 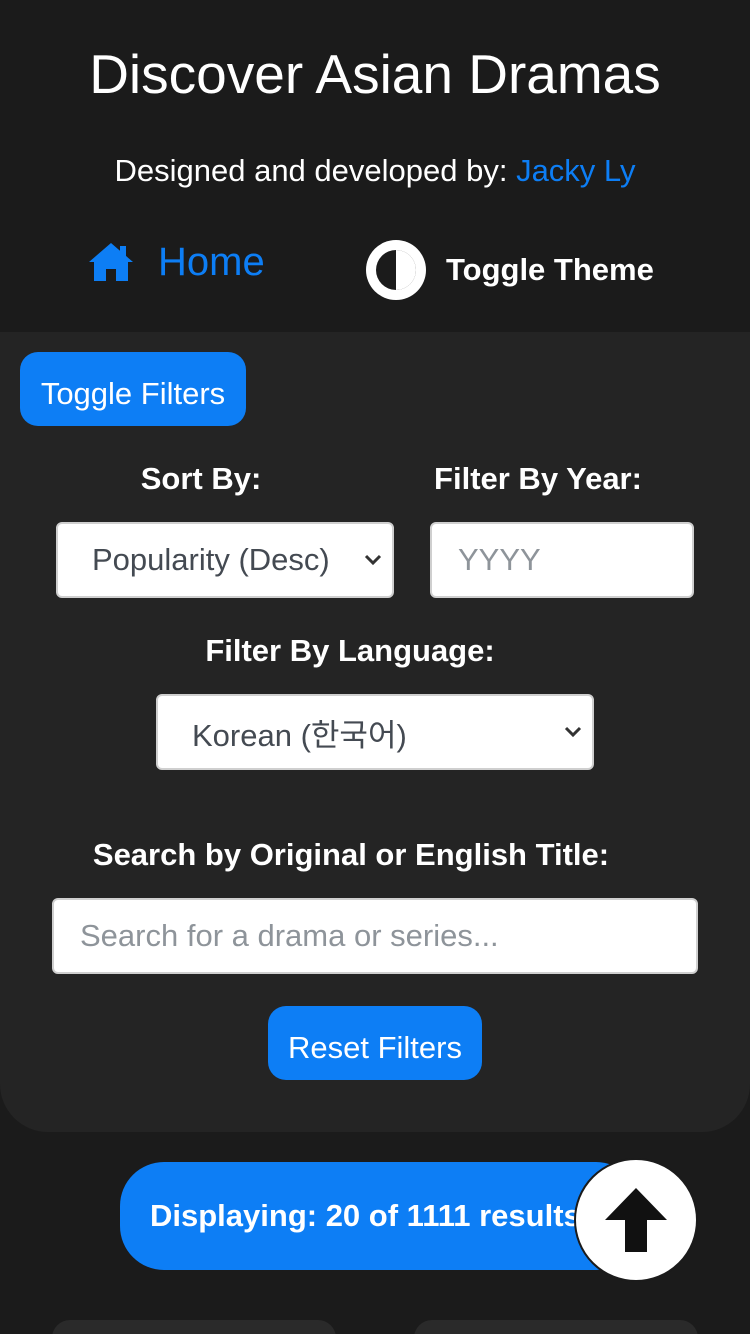 What do you see at coordinates (211, 261) in the screenshot?
I see `home-label: Home` at bounding box center [211, 261].